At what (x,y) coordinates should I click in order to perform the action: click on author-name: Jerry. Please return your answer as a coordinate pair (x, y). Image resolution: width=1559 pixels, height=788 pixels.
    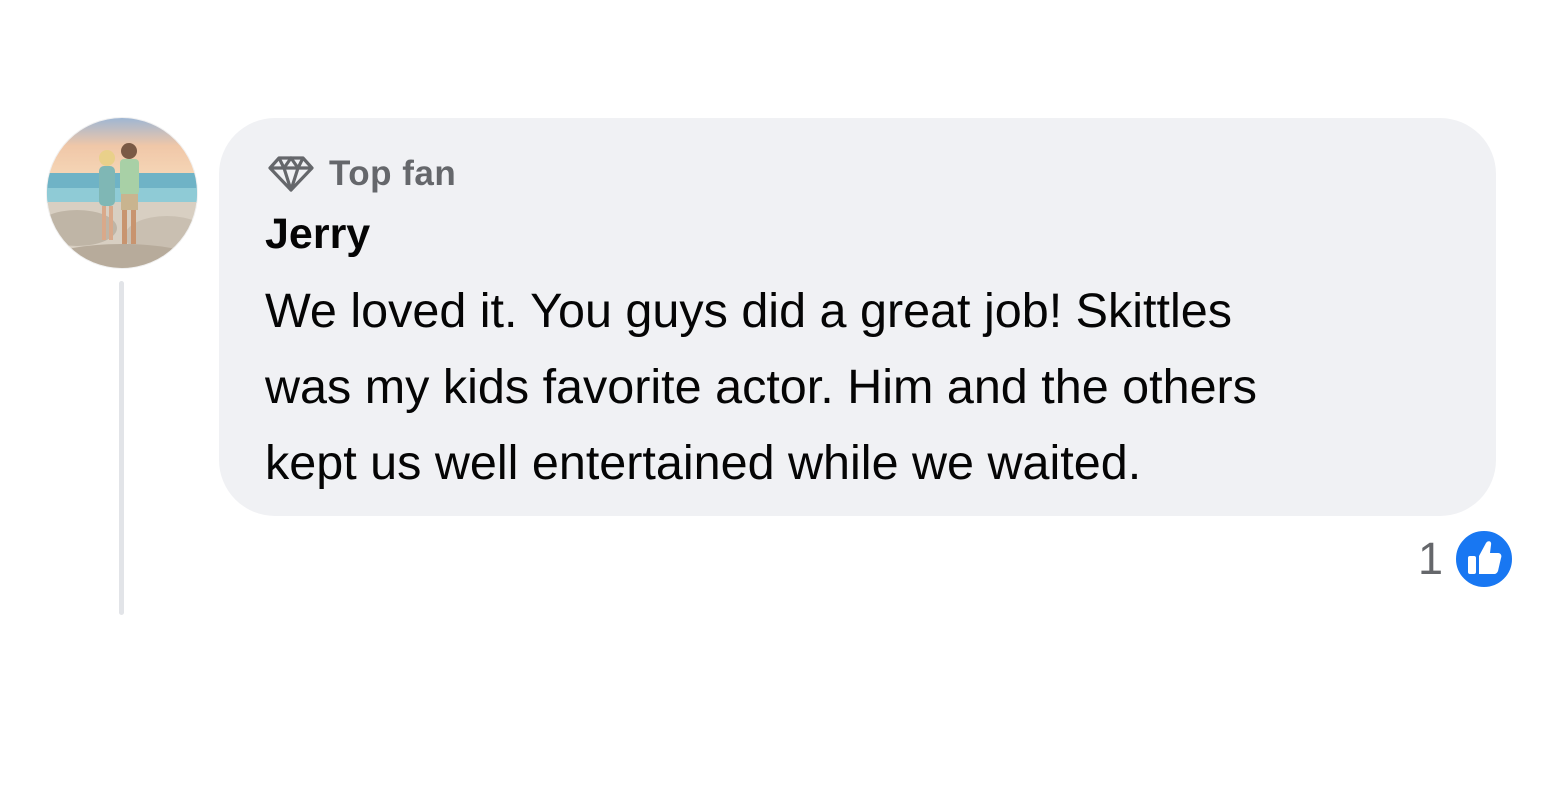
    Looking at the image, I should click on (317, 234).